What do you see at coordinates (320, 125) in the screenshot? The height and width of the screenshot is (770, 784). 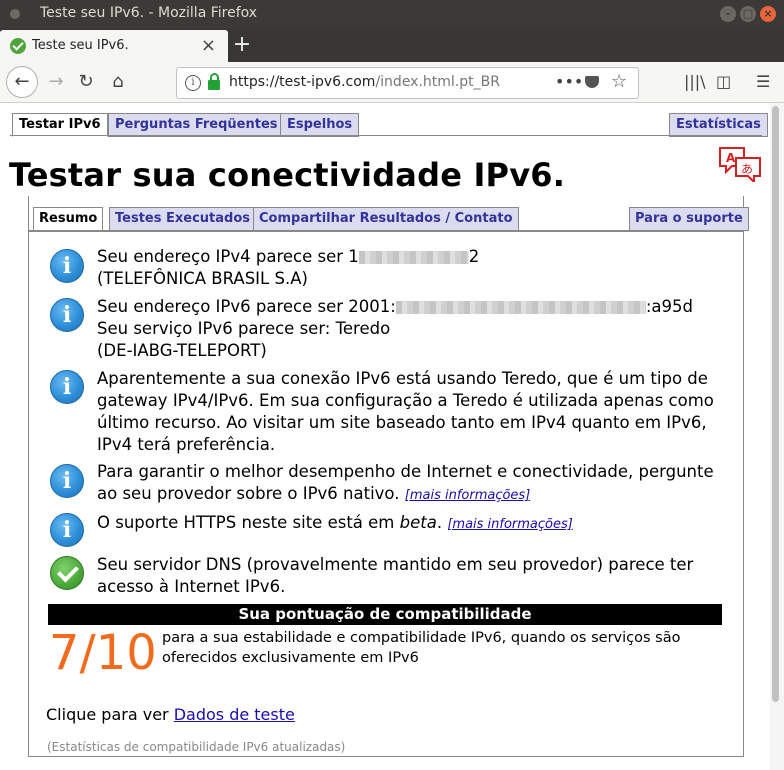 I see `tab-espelhos: Espelhos` at bounding box center [320, 125].